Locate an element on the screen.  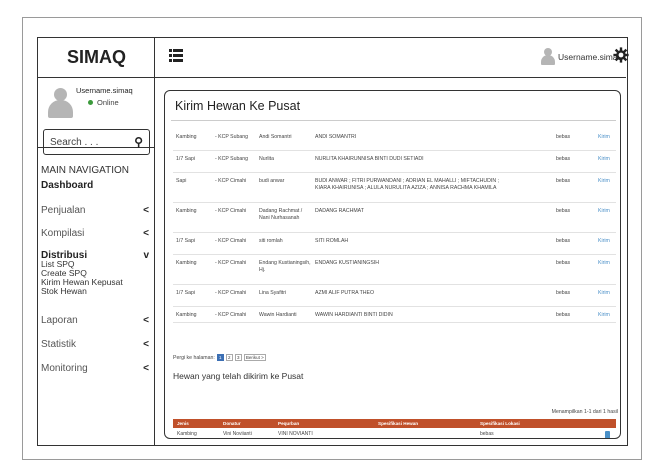
nav-label: Statistik is located at coordinates (59, 344).